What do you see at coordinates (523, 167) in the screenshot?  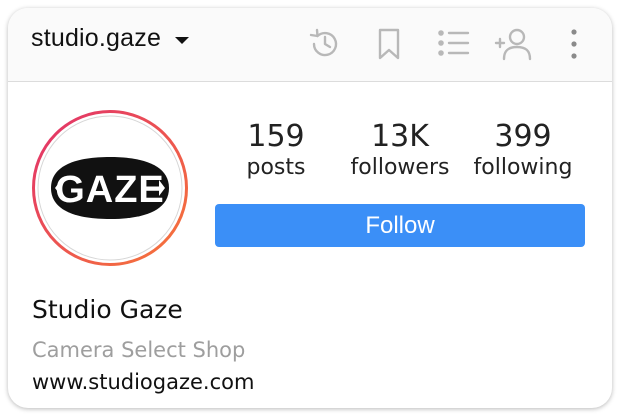 I see `following-label: following` at bounding box center [523, 167].